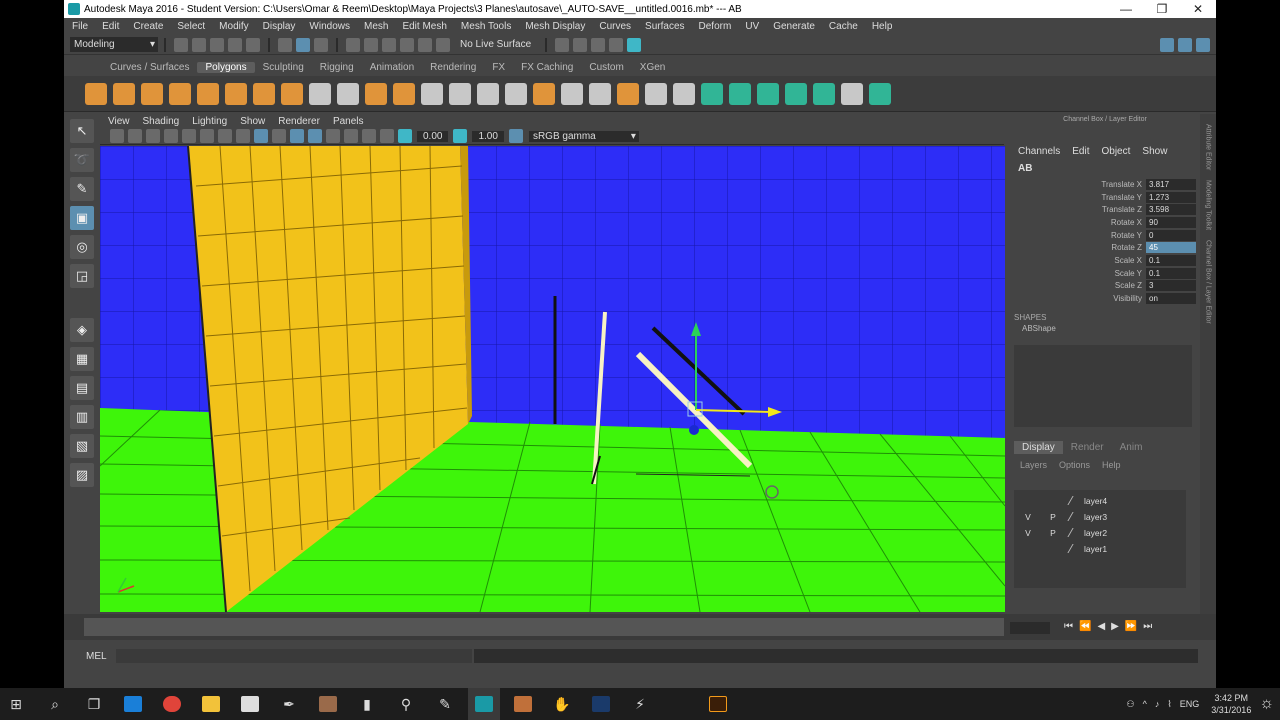 The image size is (1280, 720). I want to click on menu-mesh: Mesh, so click(376, 26).